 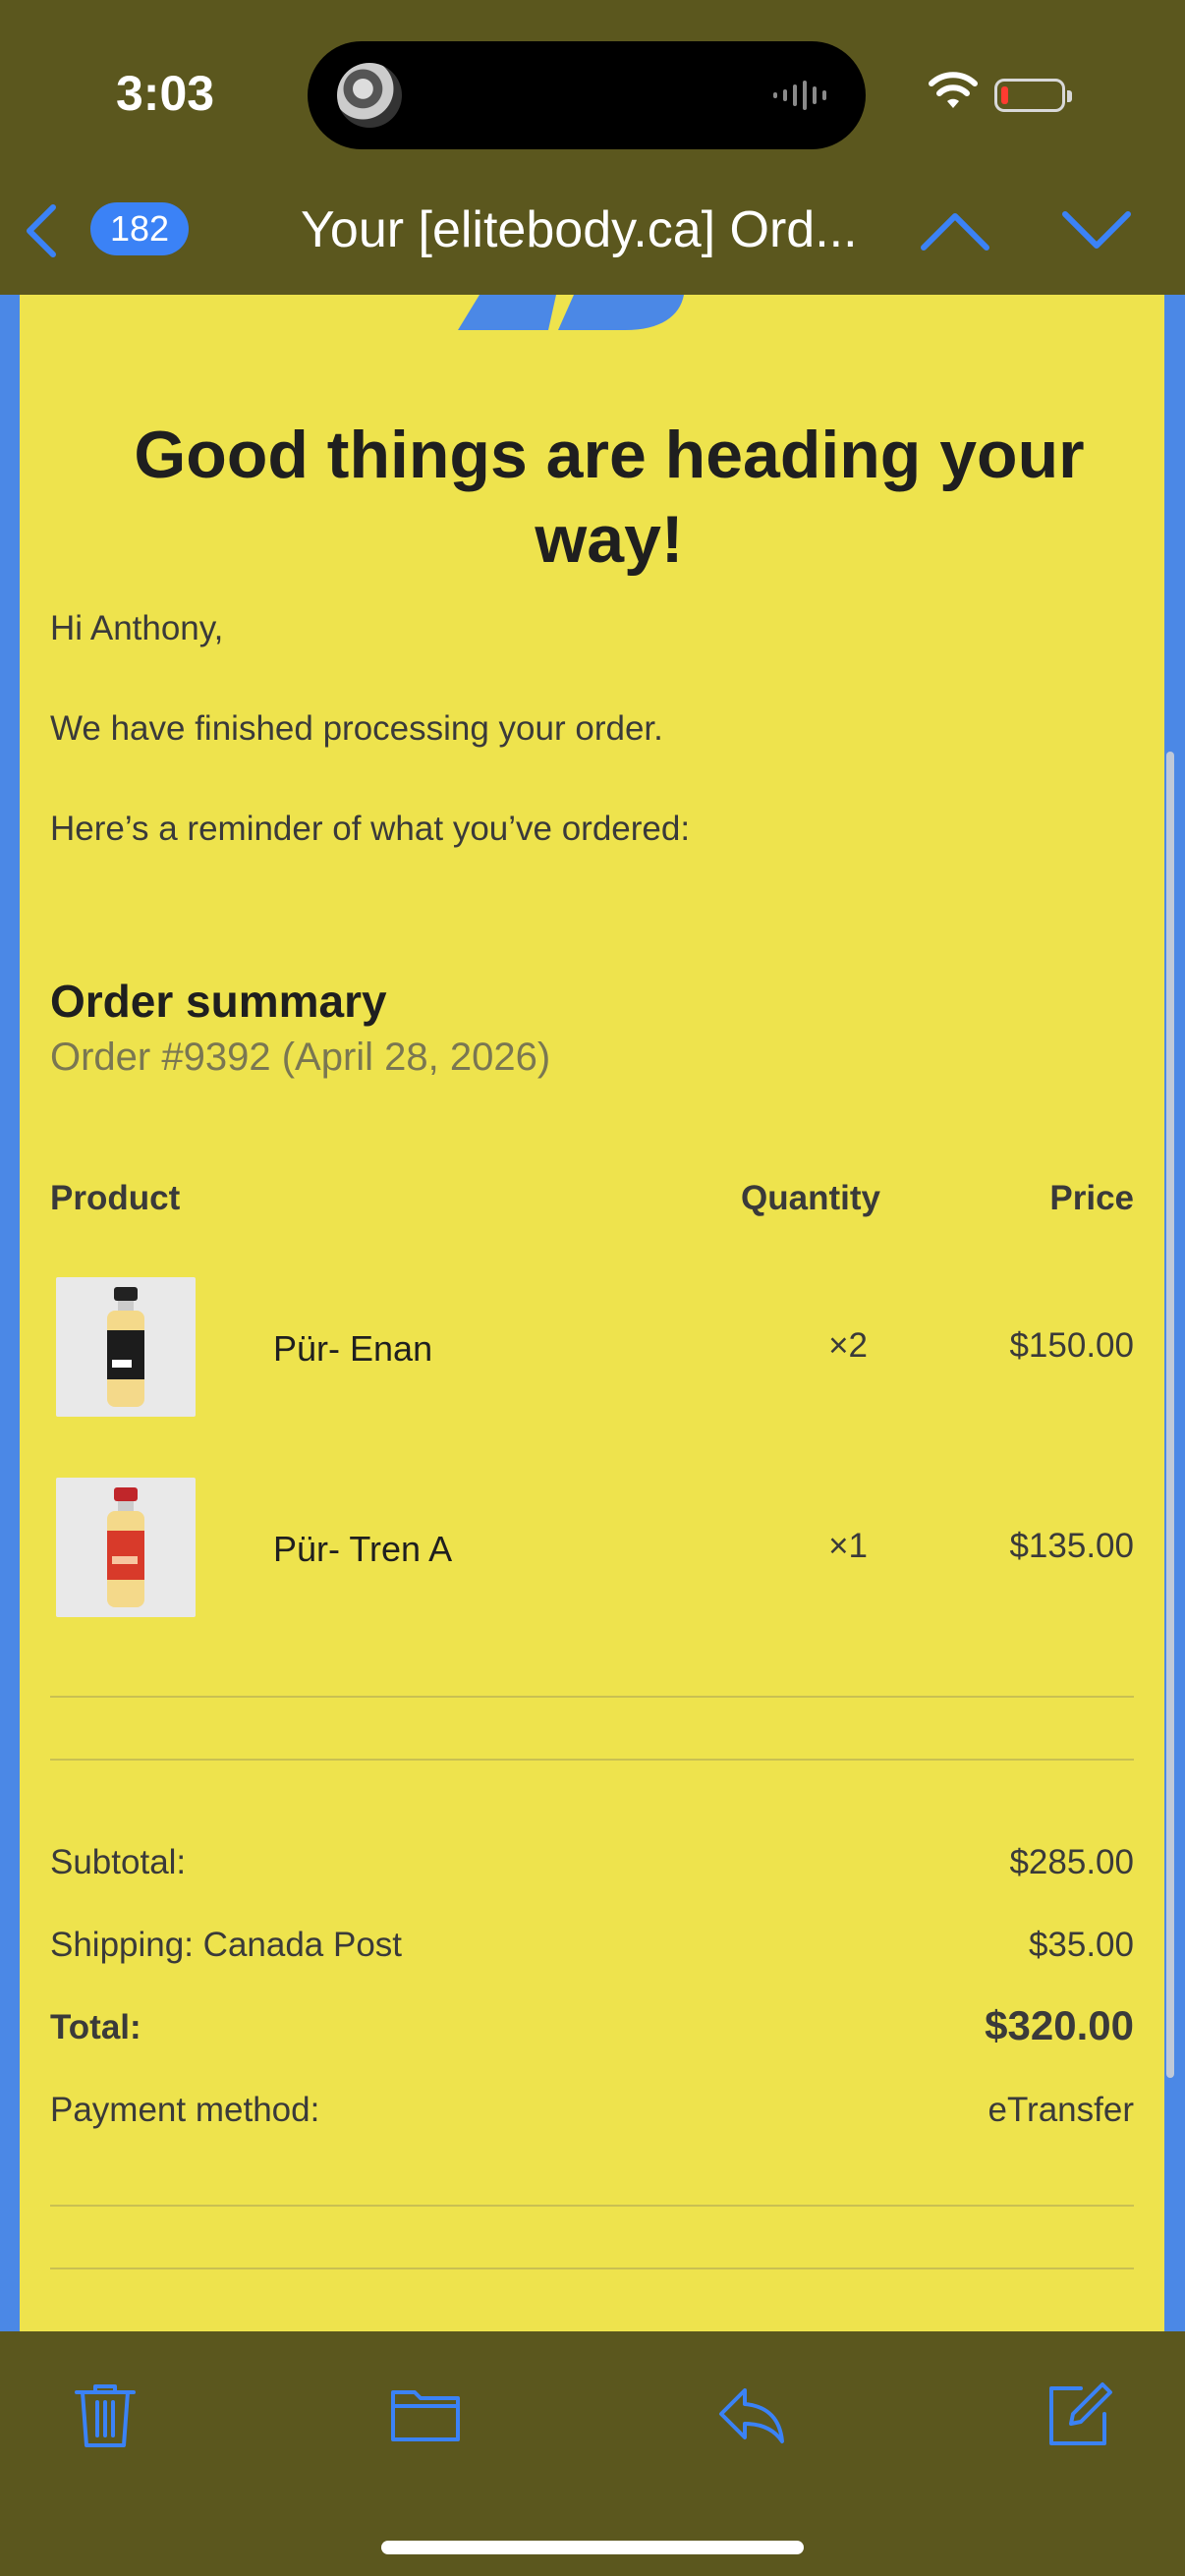 What do you see at coordinates (848, 1546) in the screenshot?
I see `product-quantity: ×1` at bounding box center [848, 1546].